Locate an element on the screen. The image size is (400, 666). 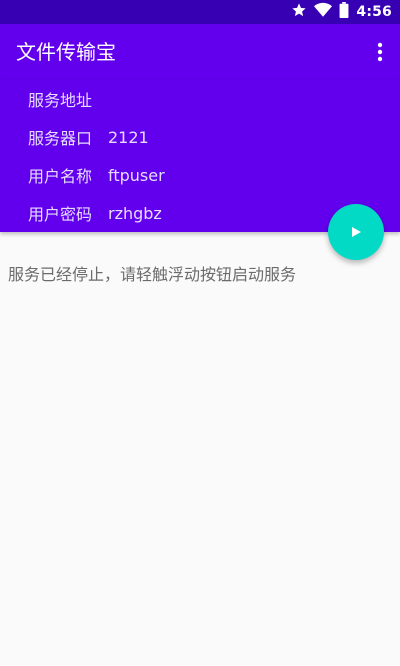
username-value: ftpuser is located at coordinates (136, 175).